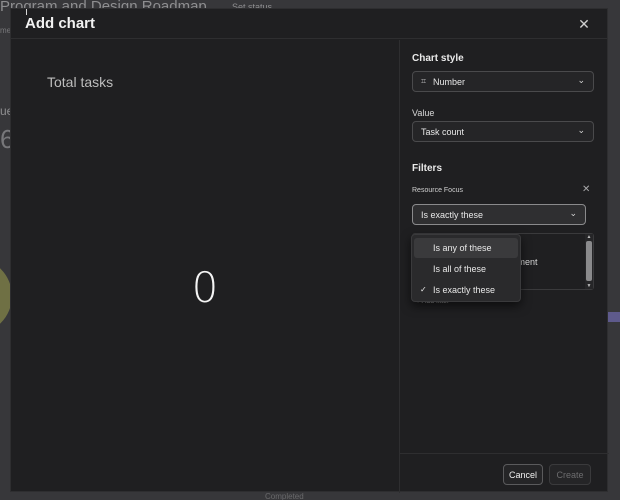  I want to click on dropdown-option-label: Is exactly these, so click(464, 290).